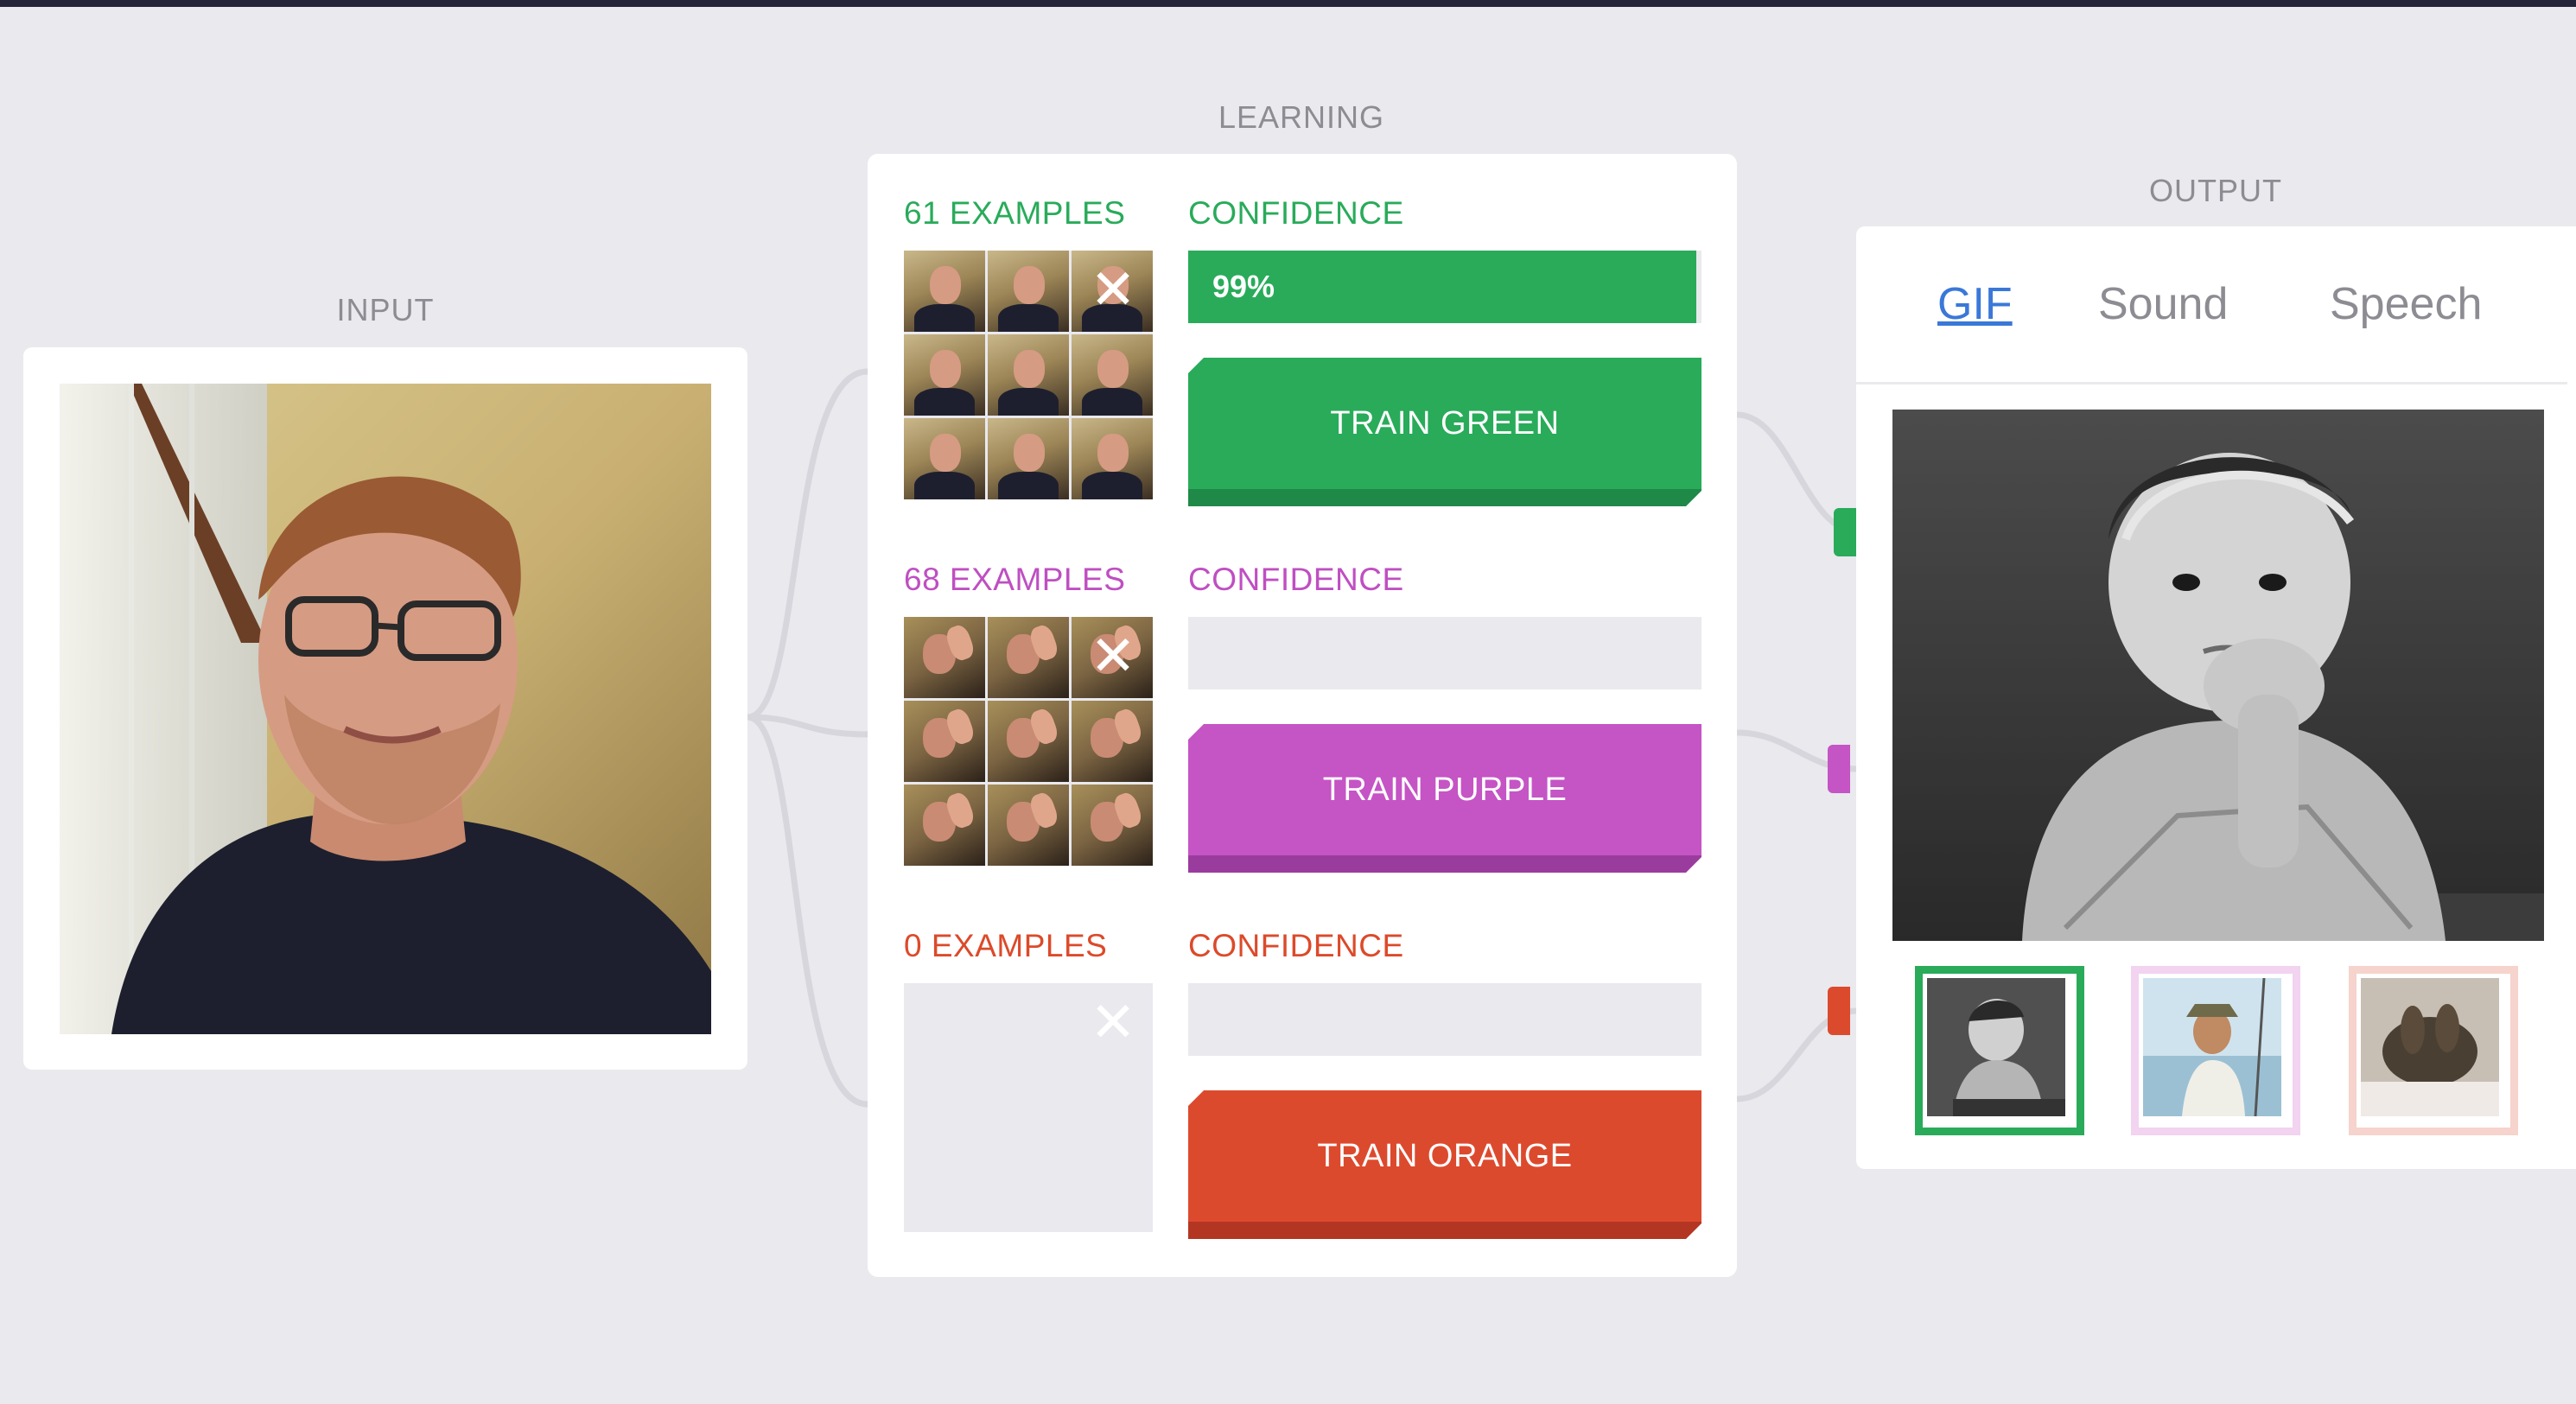  I want to click on tab-divider, so click(2212, 383).